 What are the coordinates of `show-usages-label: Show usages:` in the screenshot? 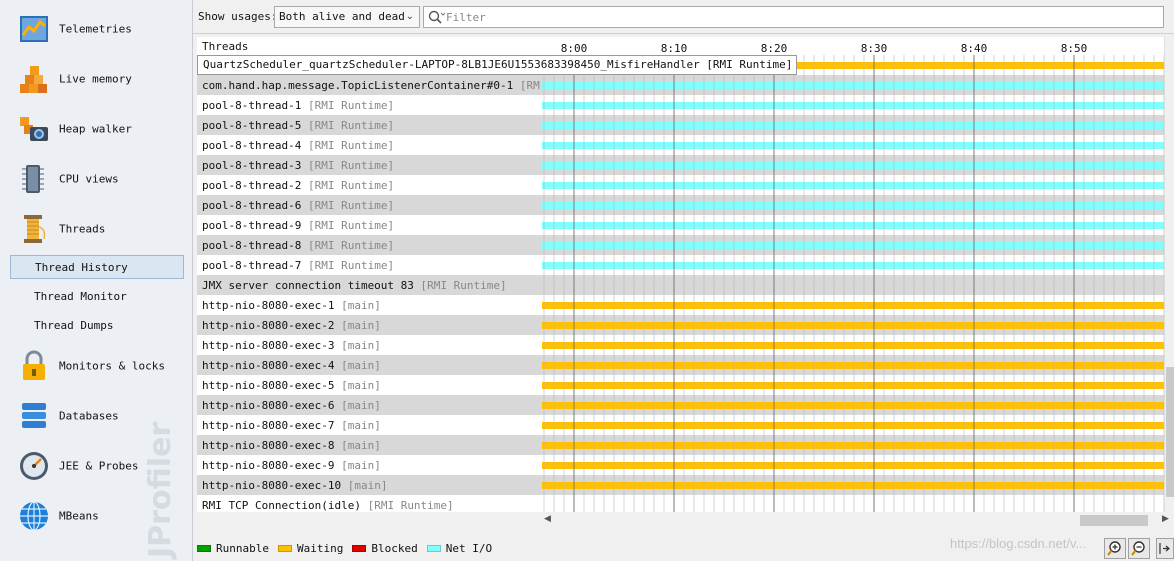 It's located at (238, 16).